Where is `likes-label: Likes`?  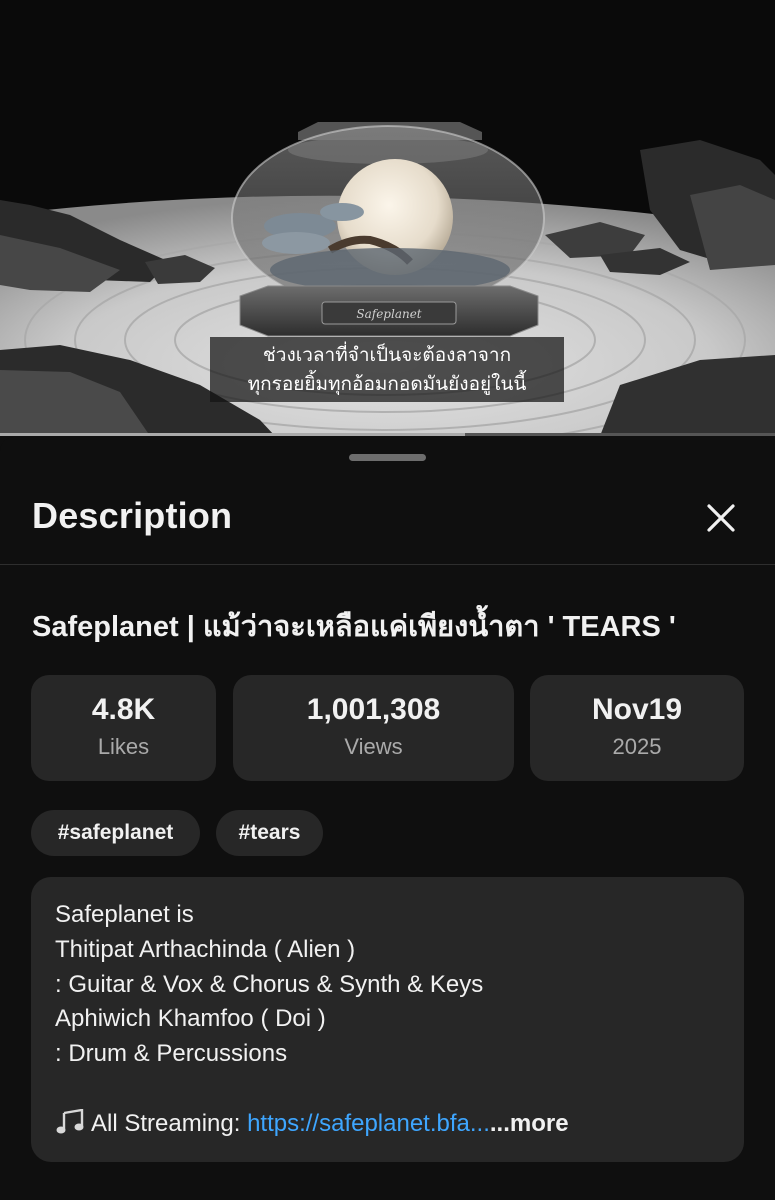
likes-label: Likes is located at coordinates (123, 746).